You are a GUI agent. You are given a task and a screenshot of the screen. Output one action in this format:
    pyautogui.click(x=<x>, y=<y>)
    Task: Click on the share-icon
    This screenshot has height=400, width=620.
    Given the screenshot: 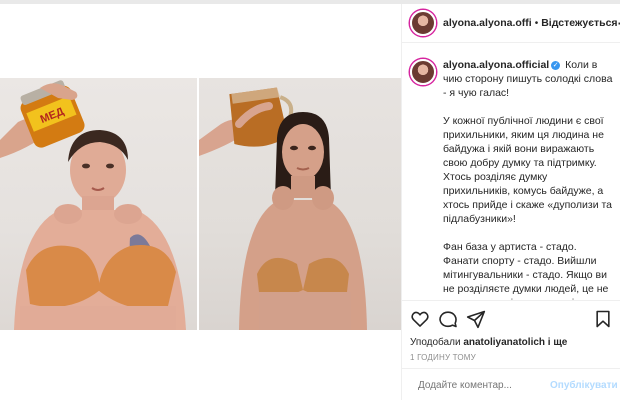 What is the action you would take?
    pyautogui.click(x=476, y=319)
    